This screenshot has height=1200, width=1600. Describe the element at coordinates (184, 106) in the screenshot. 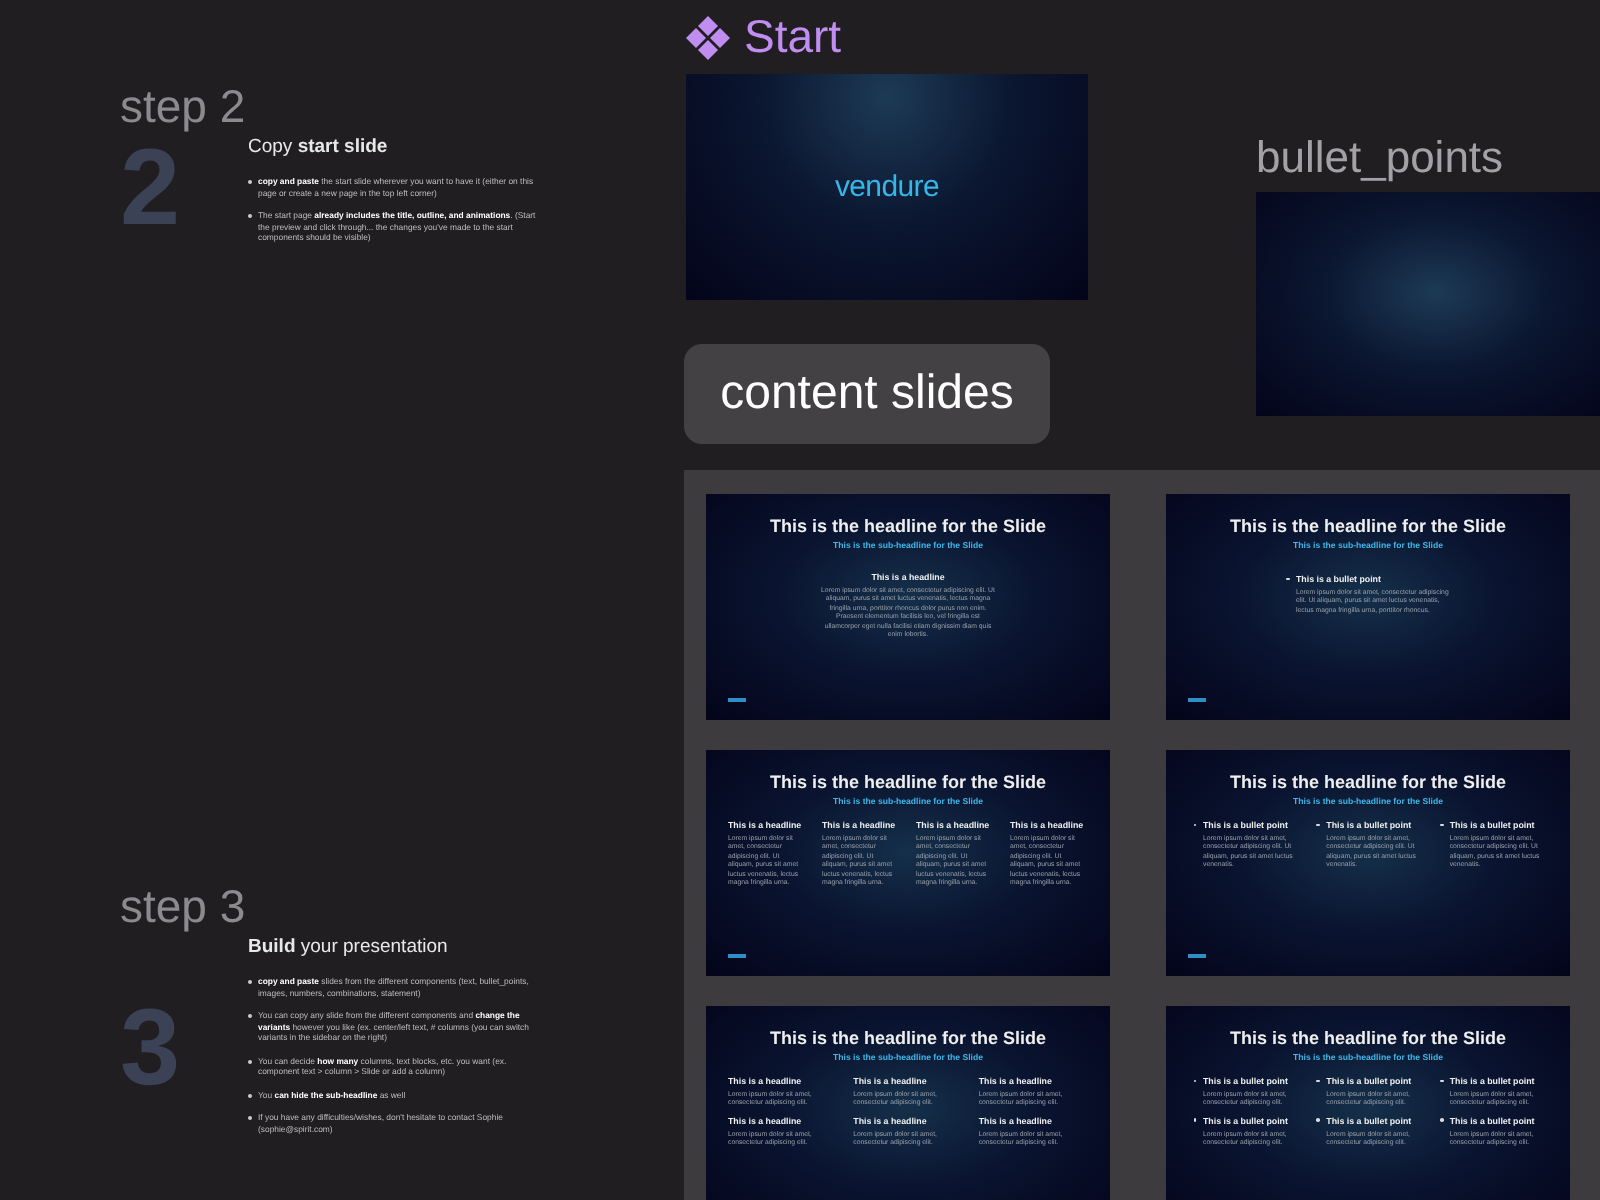

I see `step-label: step 2` at that location.